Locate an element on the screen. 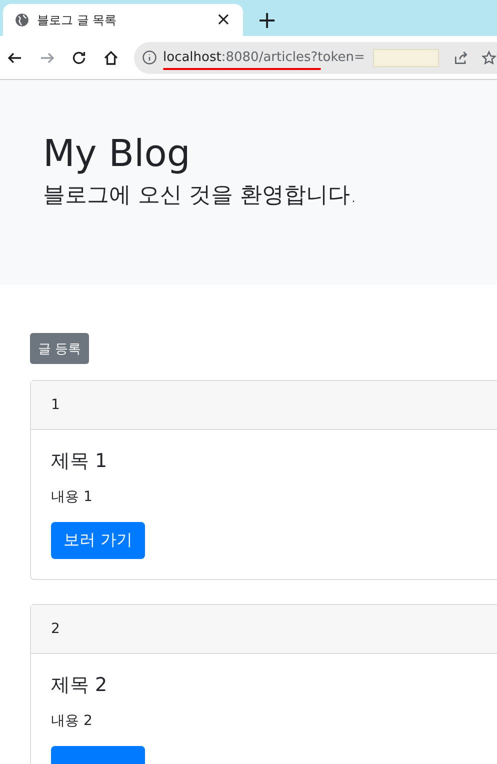  url-host: localhost is located at coordinates (192, 57).